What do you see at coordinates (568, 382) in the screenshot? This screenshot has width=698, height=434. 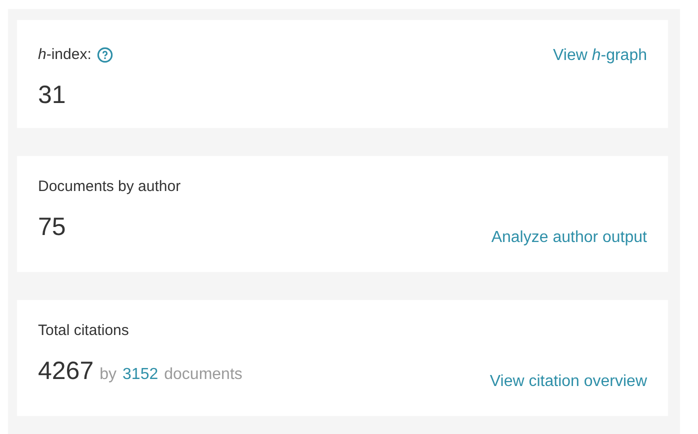 I see `action-link: View citation overview` at bounding box center [568, 382].